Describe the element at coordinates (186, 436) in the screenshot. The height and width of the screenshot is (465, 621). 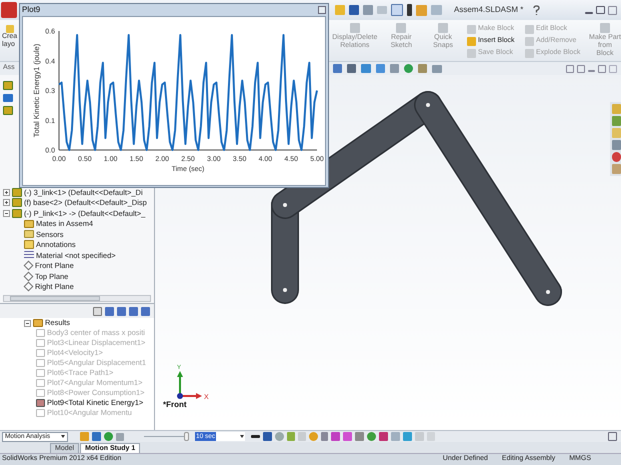
I see `slider-thumb` at that location.